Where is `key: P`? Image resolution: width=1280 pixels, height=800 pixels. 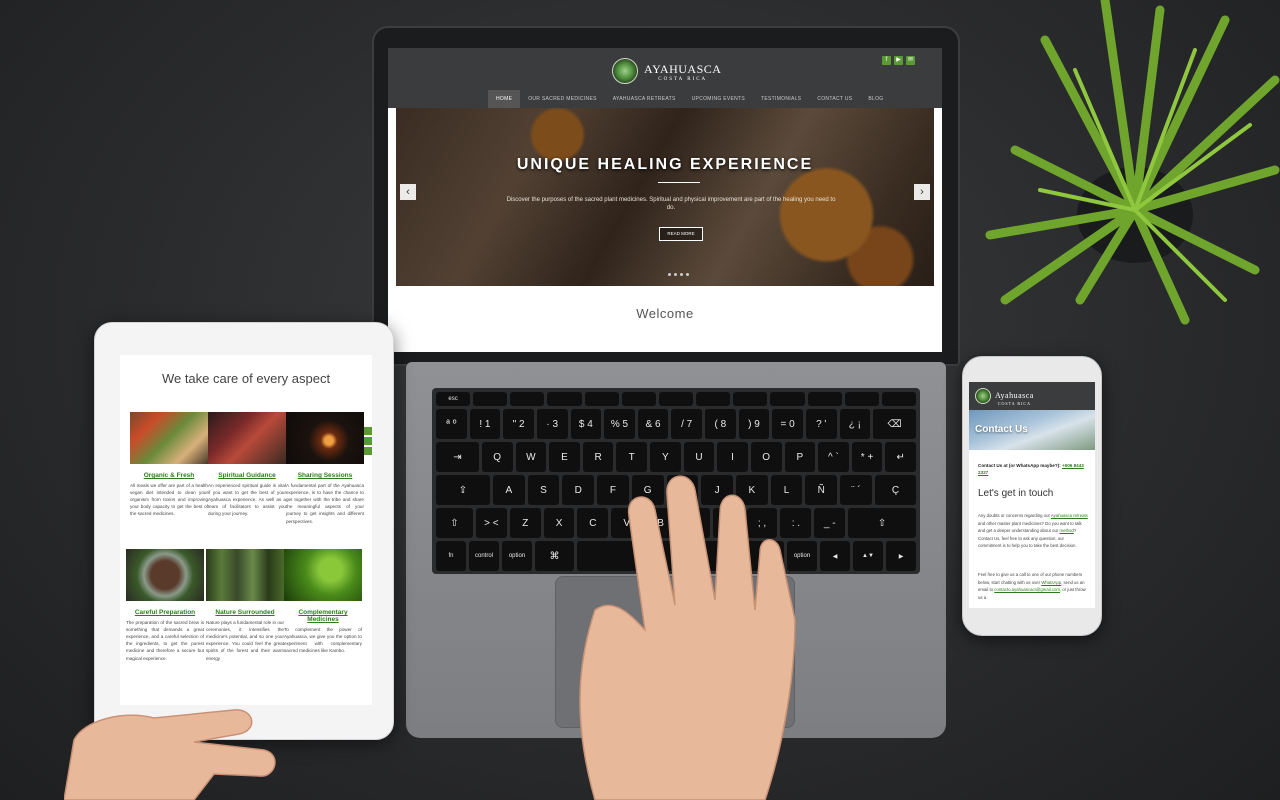 key: P is located at coordinates (800, 457).